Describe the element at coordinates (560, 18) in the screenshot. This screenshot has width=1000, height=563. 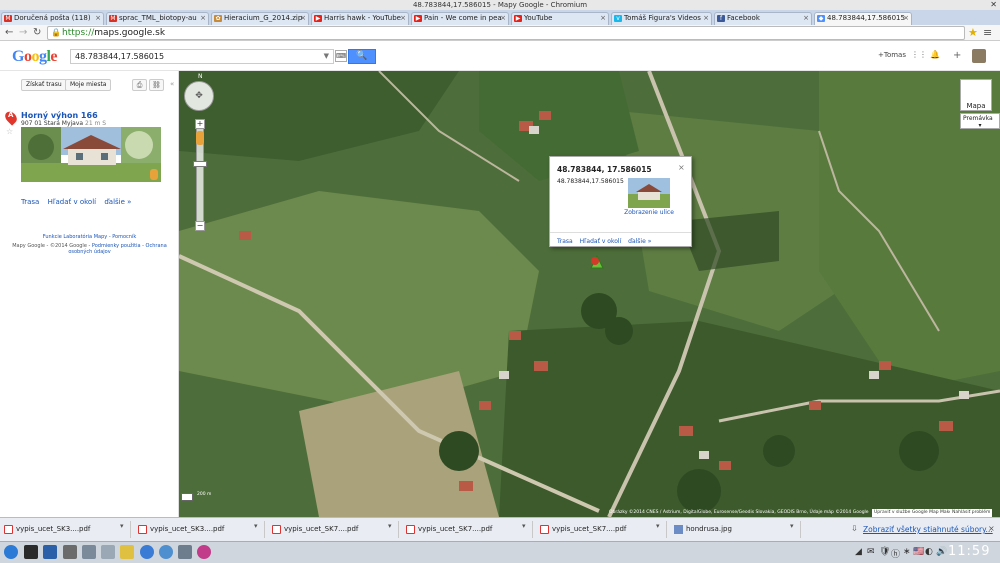
I see `tab-youtube: ▶ YouTube ×` at that location.